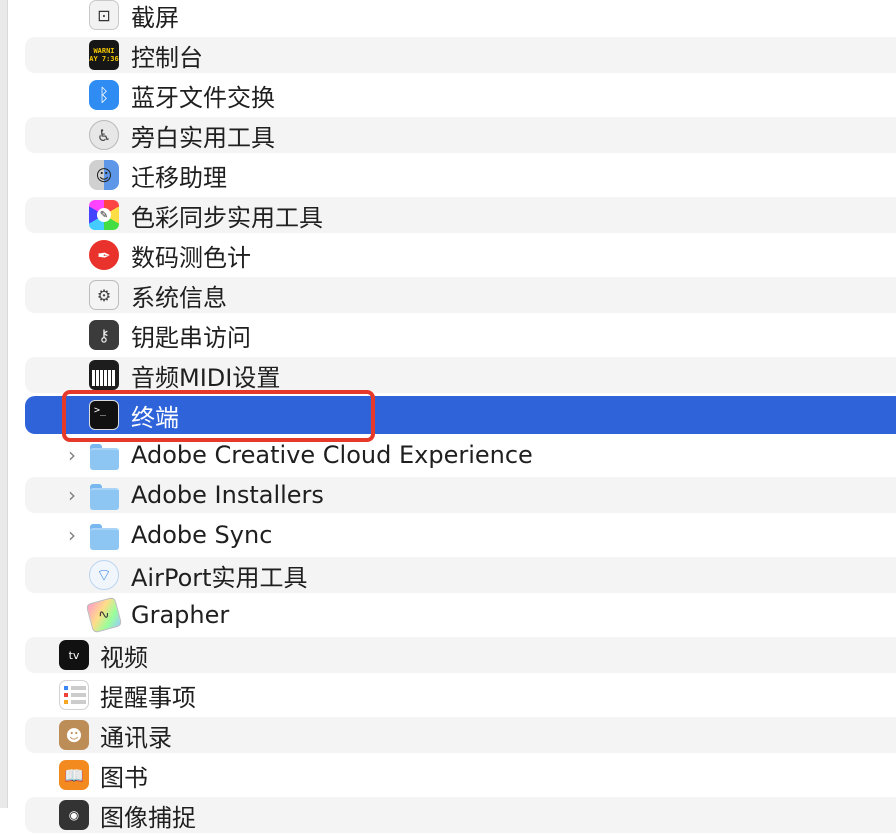 The image size is (896, 835). I want to click on list-item-label: 图像捕捉, so click(148, 817).